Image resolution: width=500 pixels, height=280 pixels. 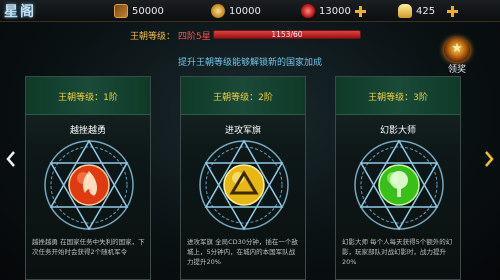 What do you see at coordinates (11, 159) in the screenshot?
I see `chevron-left-icon` at bounding box center [11, 159].